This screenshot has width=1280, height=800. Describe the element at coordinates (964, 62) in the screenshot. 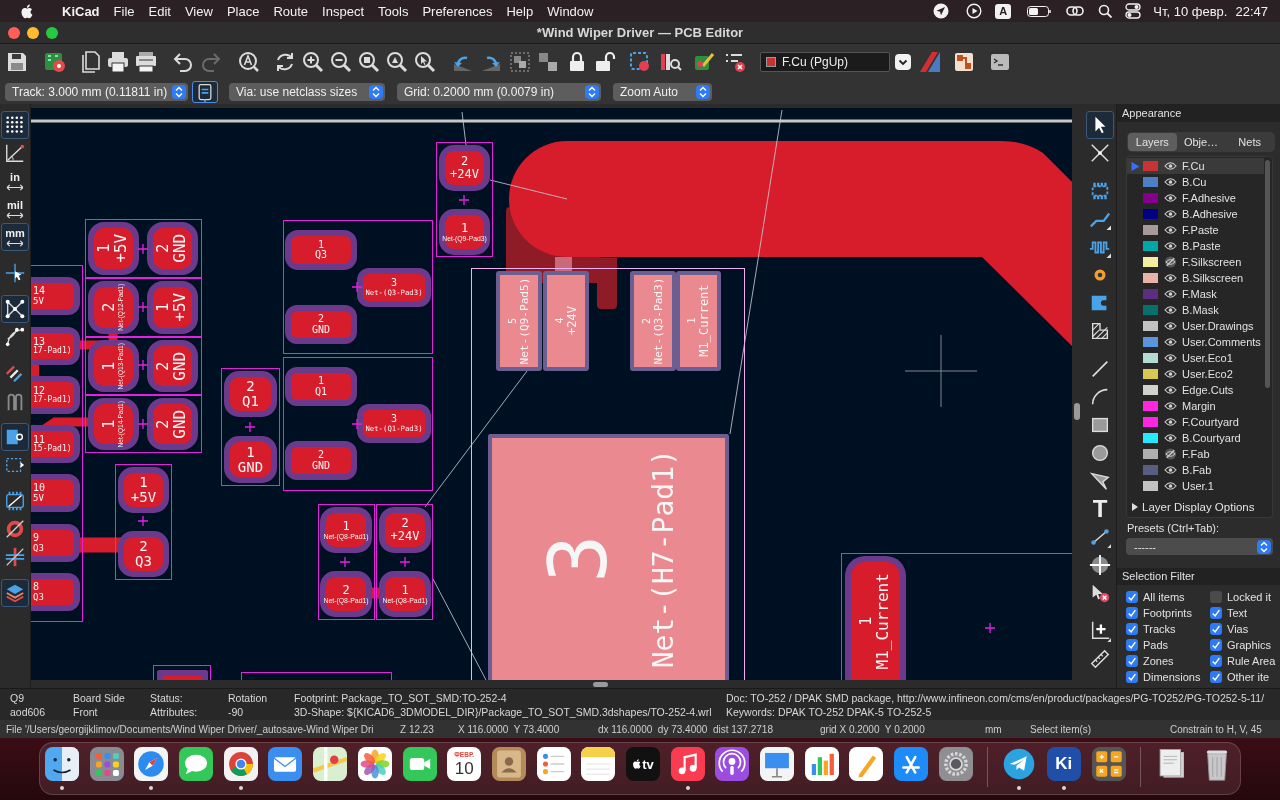

I see `footprint-icon` at that location.